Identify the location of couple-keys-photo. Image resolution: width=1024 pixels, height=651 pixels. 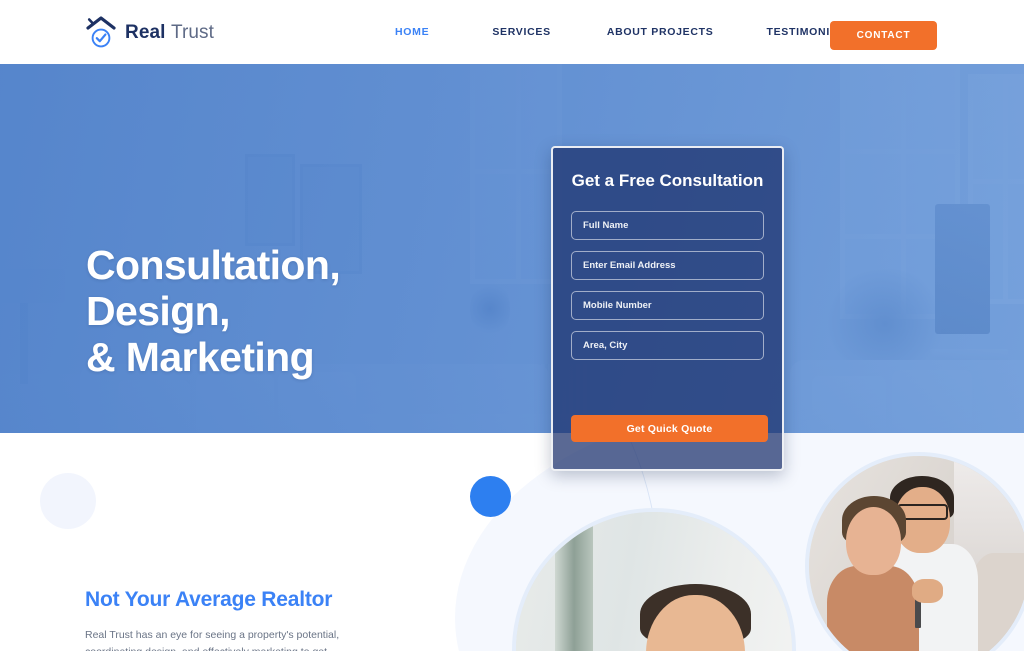
(914, 551).